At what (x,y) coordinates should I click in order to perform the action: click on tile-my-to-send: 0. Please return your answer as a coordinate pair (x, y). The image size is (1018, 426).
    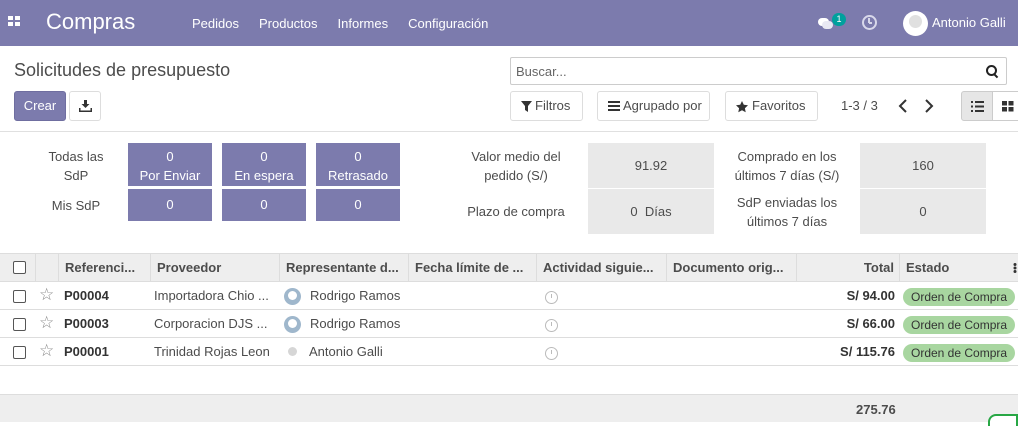
    Looking at the image, I should click on (170, 205).